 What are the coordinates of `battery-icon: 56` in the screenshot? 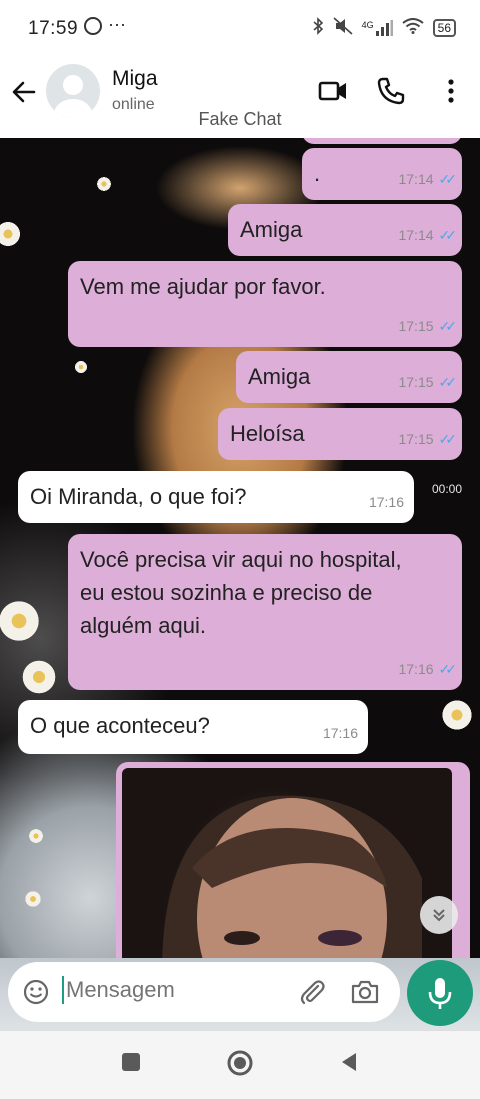 It's located at (444, 27).